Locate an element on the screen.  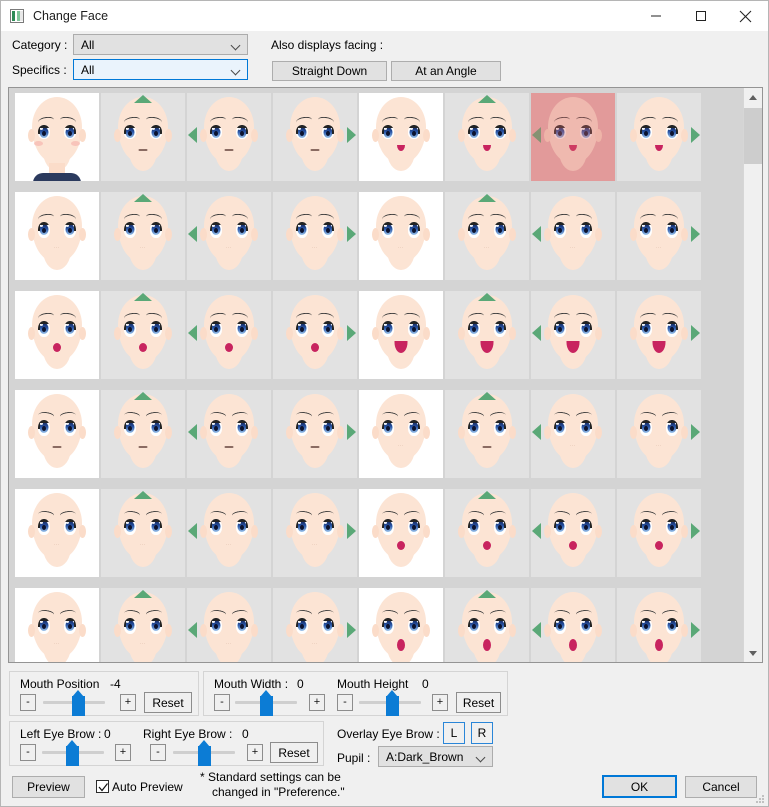
mouth-position-thumb is located at coordinates (78, 703).